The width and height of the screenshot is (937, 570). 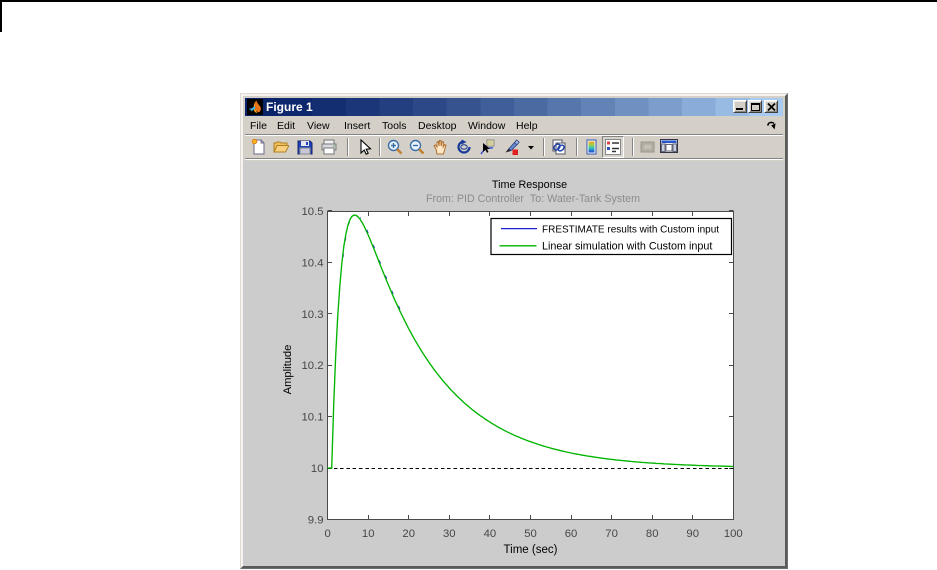 I want to click on svg-text: 10.5, so click(x=313, y=212).